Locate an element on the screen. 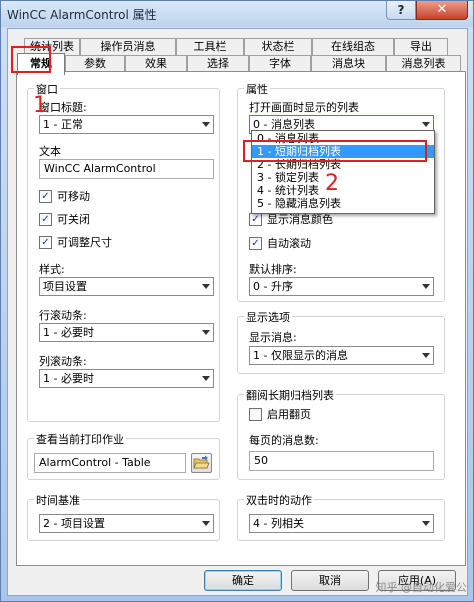  open-list-label: 打开画面时显示的列表 is located at coordinates (304, 107).